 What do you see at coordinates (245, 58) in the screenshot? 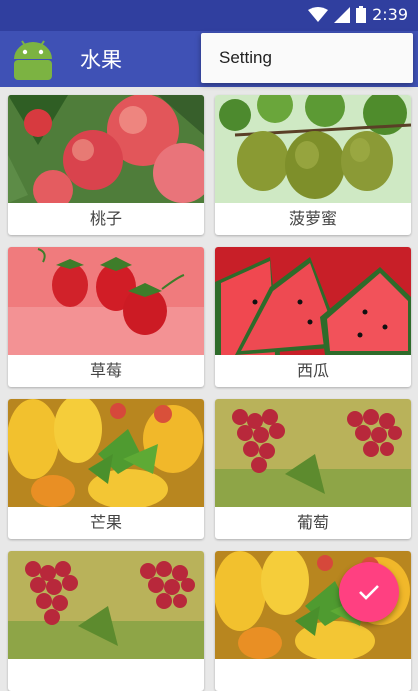
I see `menu-item-setting: Setting` at bounding box center [245, 58].